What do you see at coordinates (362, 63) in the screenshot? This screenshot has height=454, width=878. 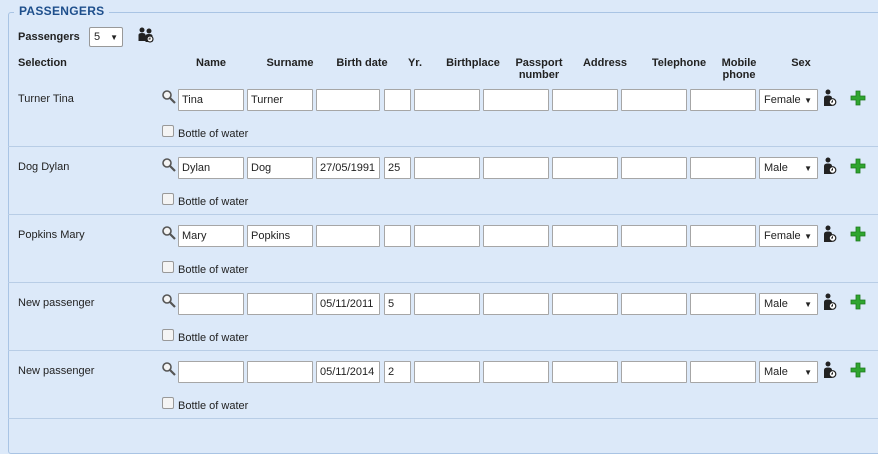 I see `col-birth-date: Birth date` at bounding box center [362, 63].